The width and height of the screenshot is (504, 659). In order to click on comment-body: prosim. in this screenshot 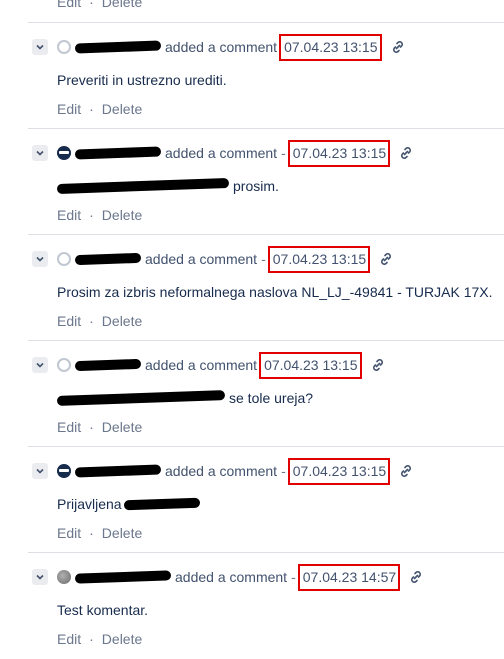, I will do `click(167, 186)`.